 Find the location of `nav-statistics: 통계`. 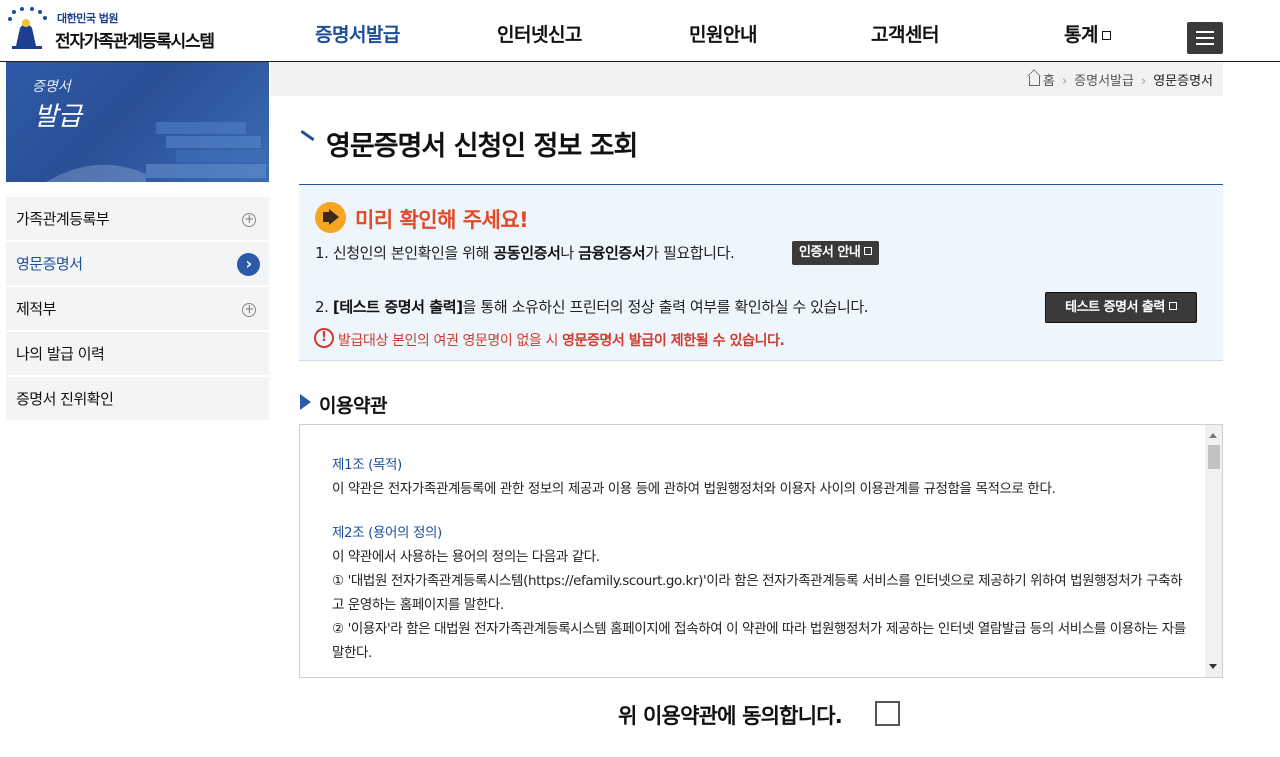

nav-statistics: 통계 is located at coordinates (1087, 33).